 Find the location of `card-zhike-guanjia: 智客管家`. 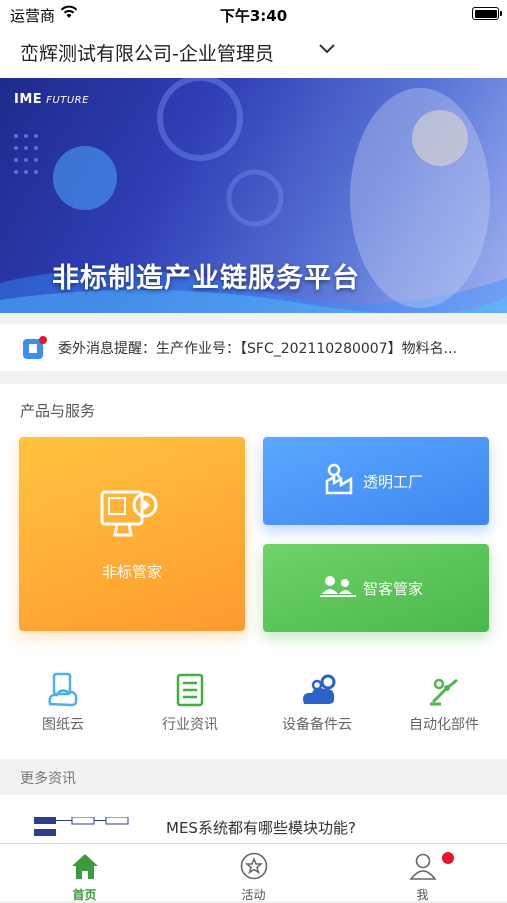

card-zhike-guanjia: 智客管家 is located at coordinates (376, 588).